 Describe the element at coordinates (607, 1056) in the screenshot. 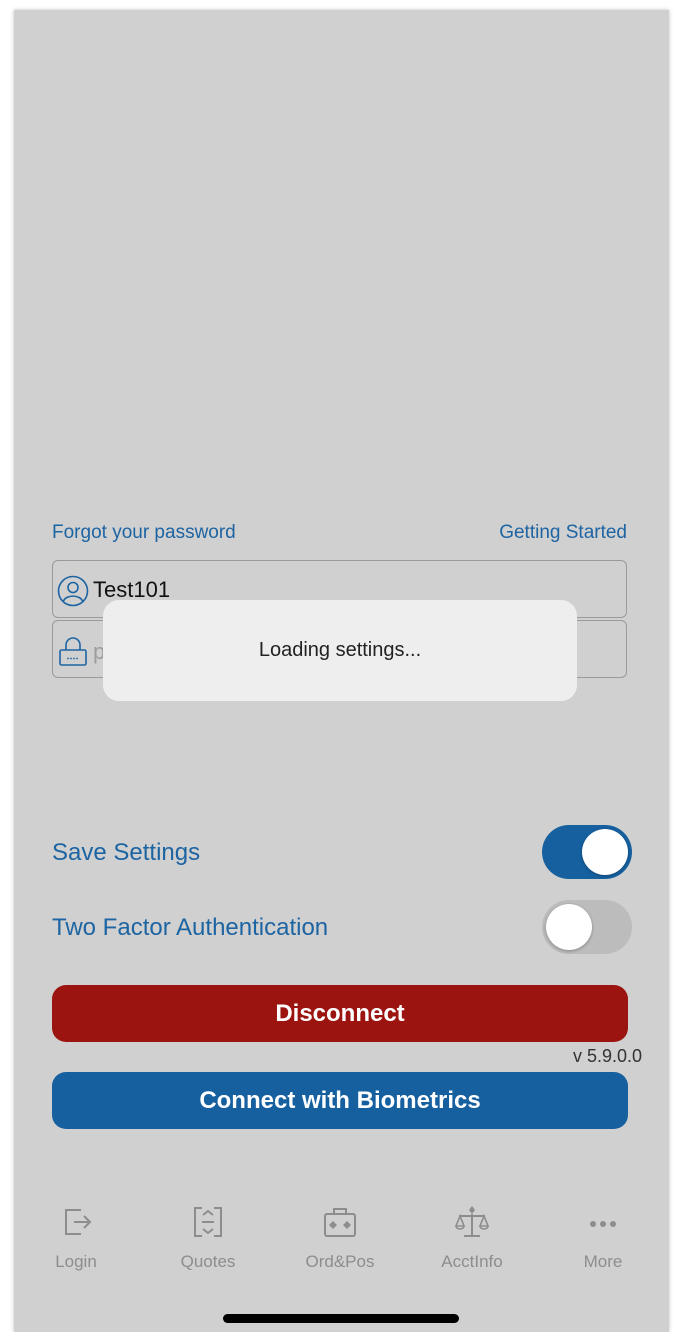

I see `version-label: v 5.9.0.0` at that location.